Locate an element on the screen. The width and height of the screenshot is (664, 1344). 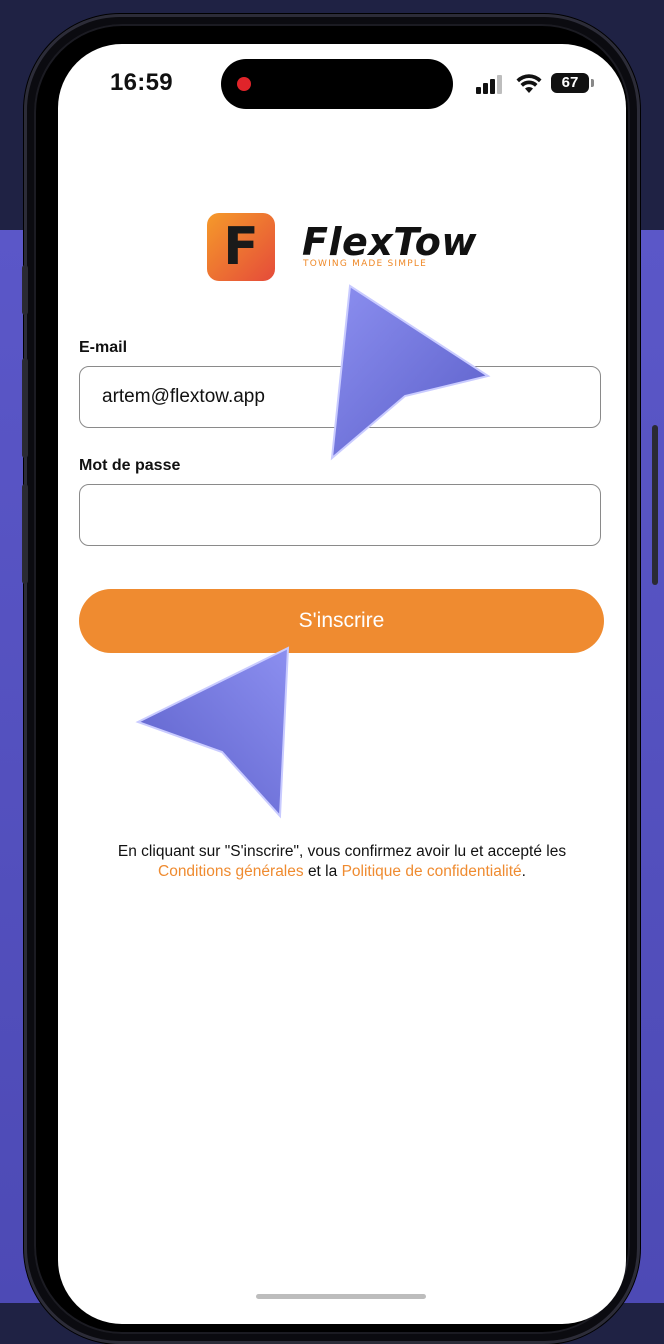
app-logo-icon: F is located at coordinates (241, 247).